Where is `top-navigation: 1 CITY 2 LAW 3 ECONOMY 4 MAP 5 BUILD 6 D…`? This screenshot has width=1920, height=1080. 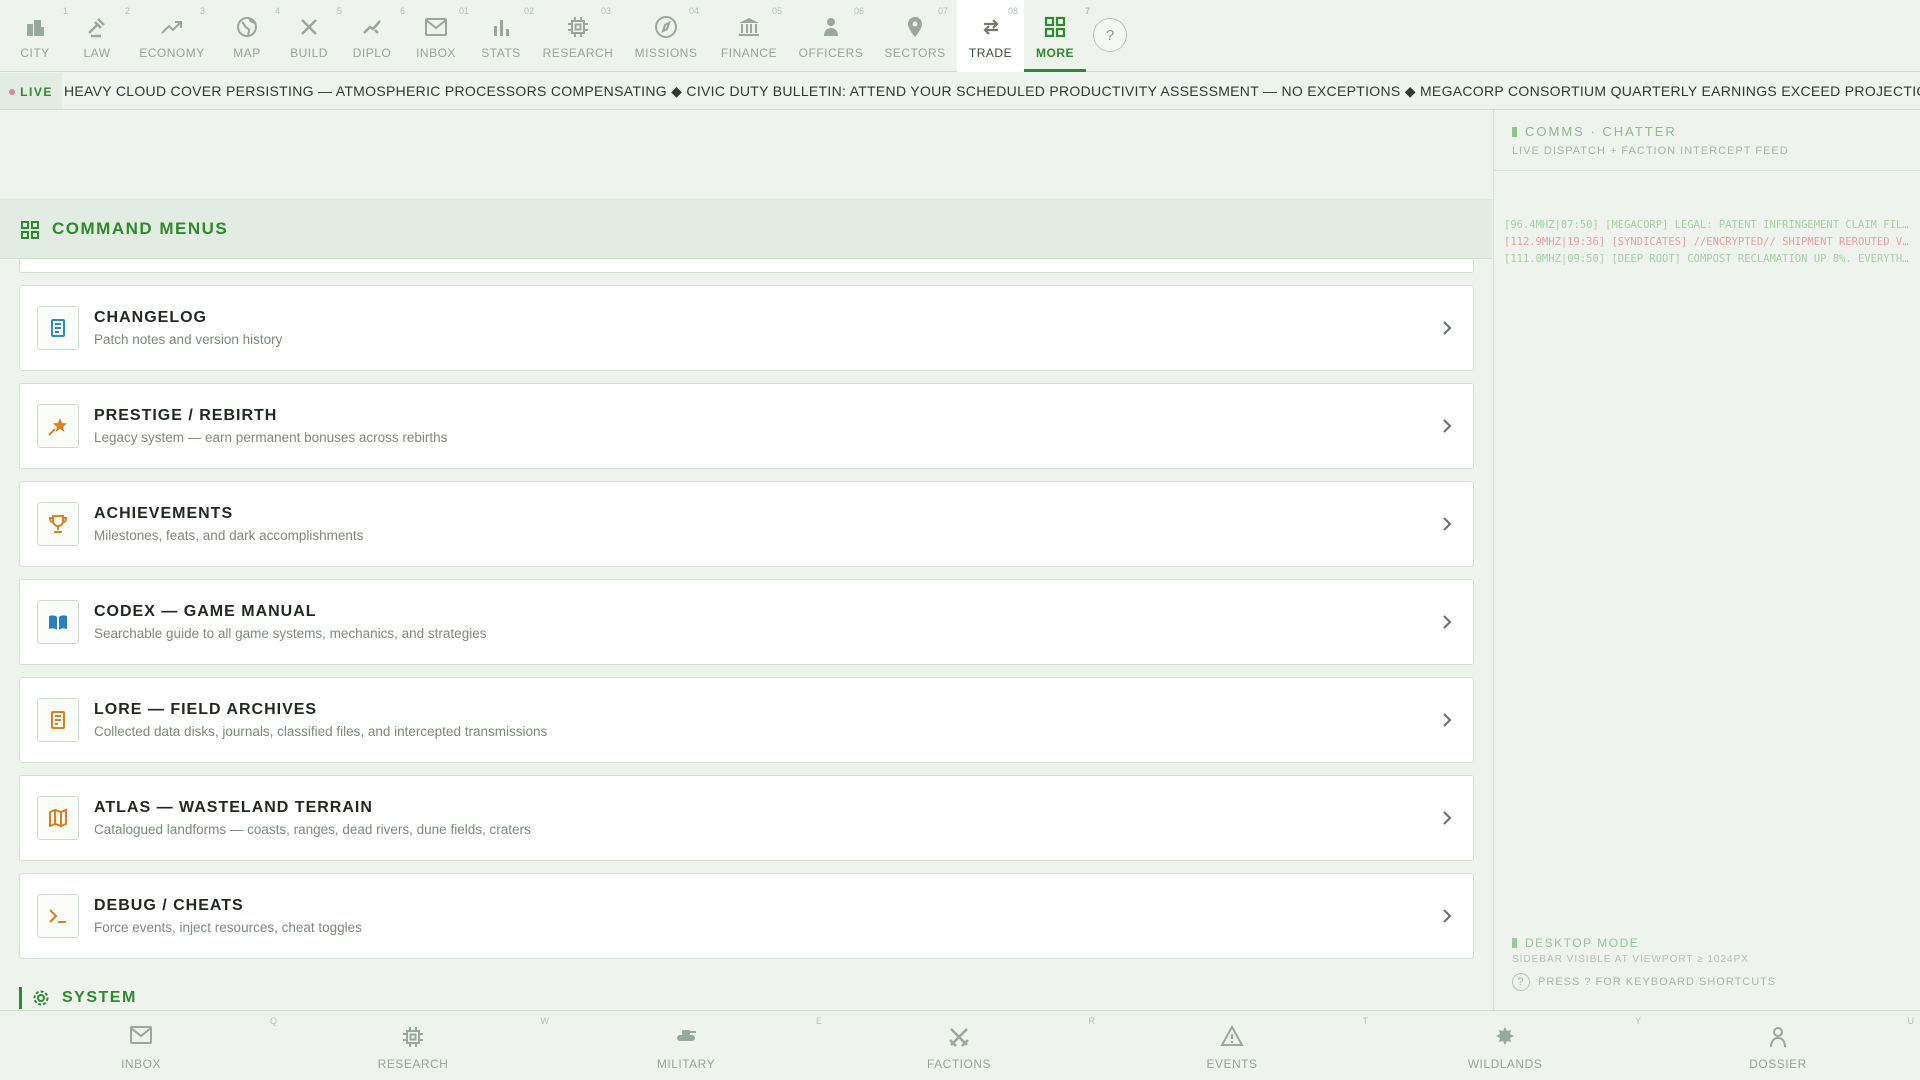 top-navigation: 1 CITY 2 LAW 3 ECONOMY 4 MAP 5 BUILD 6 D… is located at coordinates (960, 36).